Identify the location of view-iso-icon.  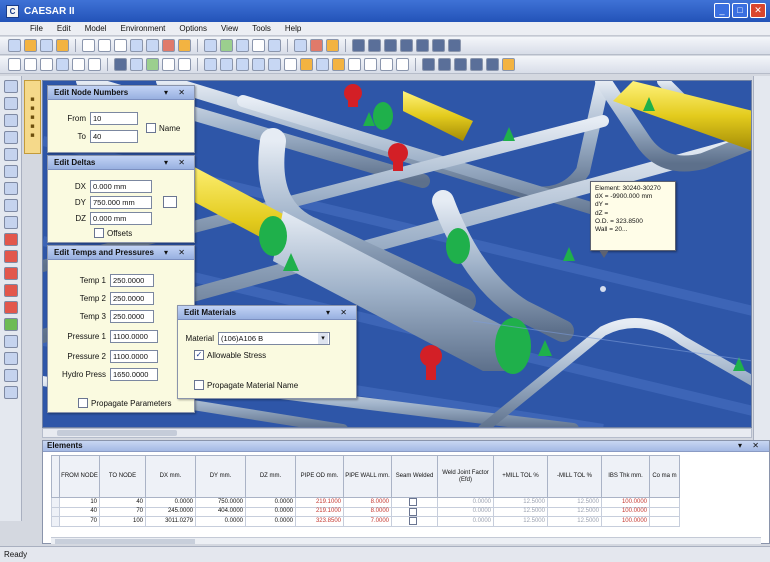
(454, 45).